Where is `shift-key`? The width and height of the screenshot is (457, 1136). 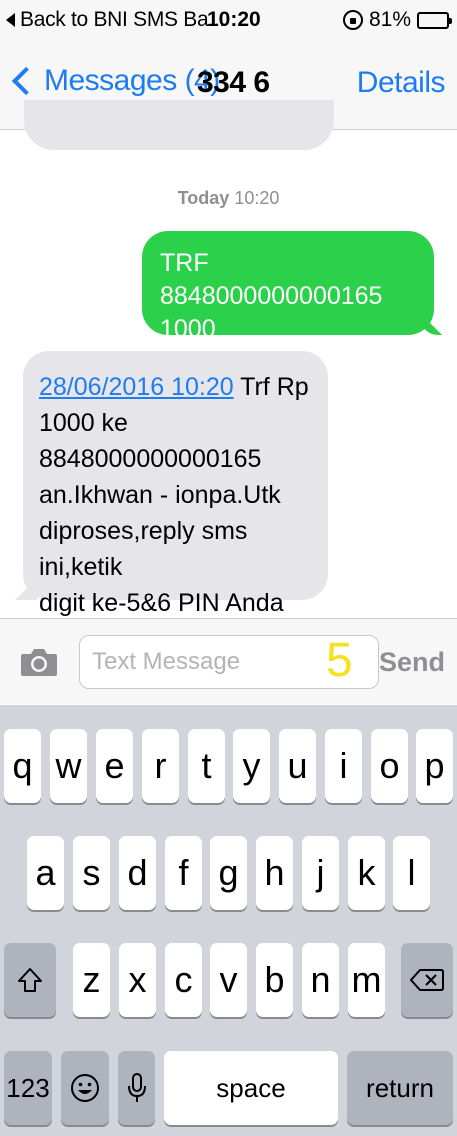 shift-key is located at coordinates (30, 980).